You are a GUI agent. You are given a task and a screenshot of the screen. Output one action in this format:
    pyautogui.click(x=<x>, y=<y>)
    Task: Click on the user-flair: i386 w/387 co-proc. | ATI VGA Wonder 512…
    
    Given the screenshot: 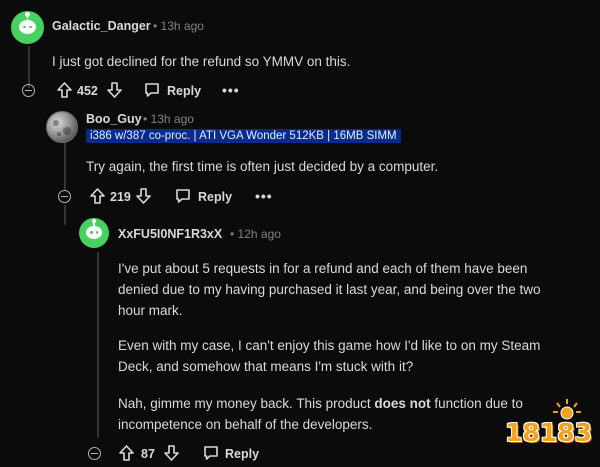 What is the action you would take?
    pyautogui.click(x=243, y=136)
    